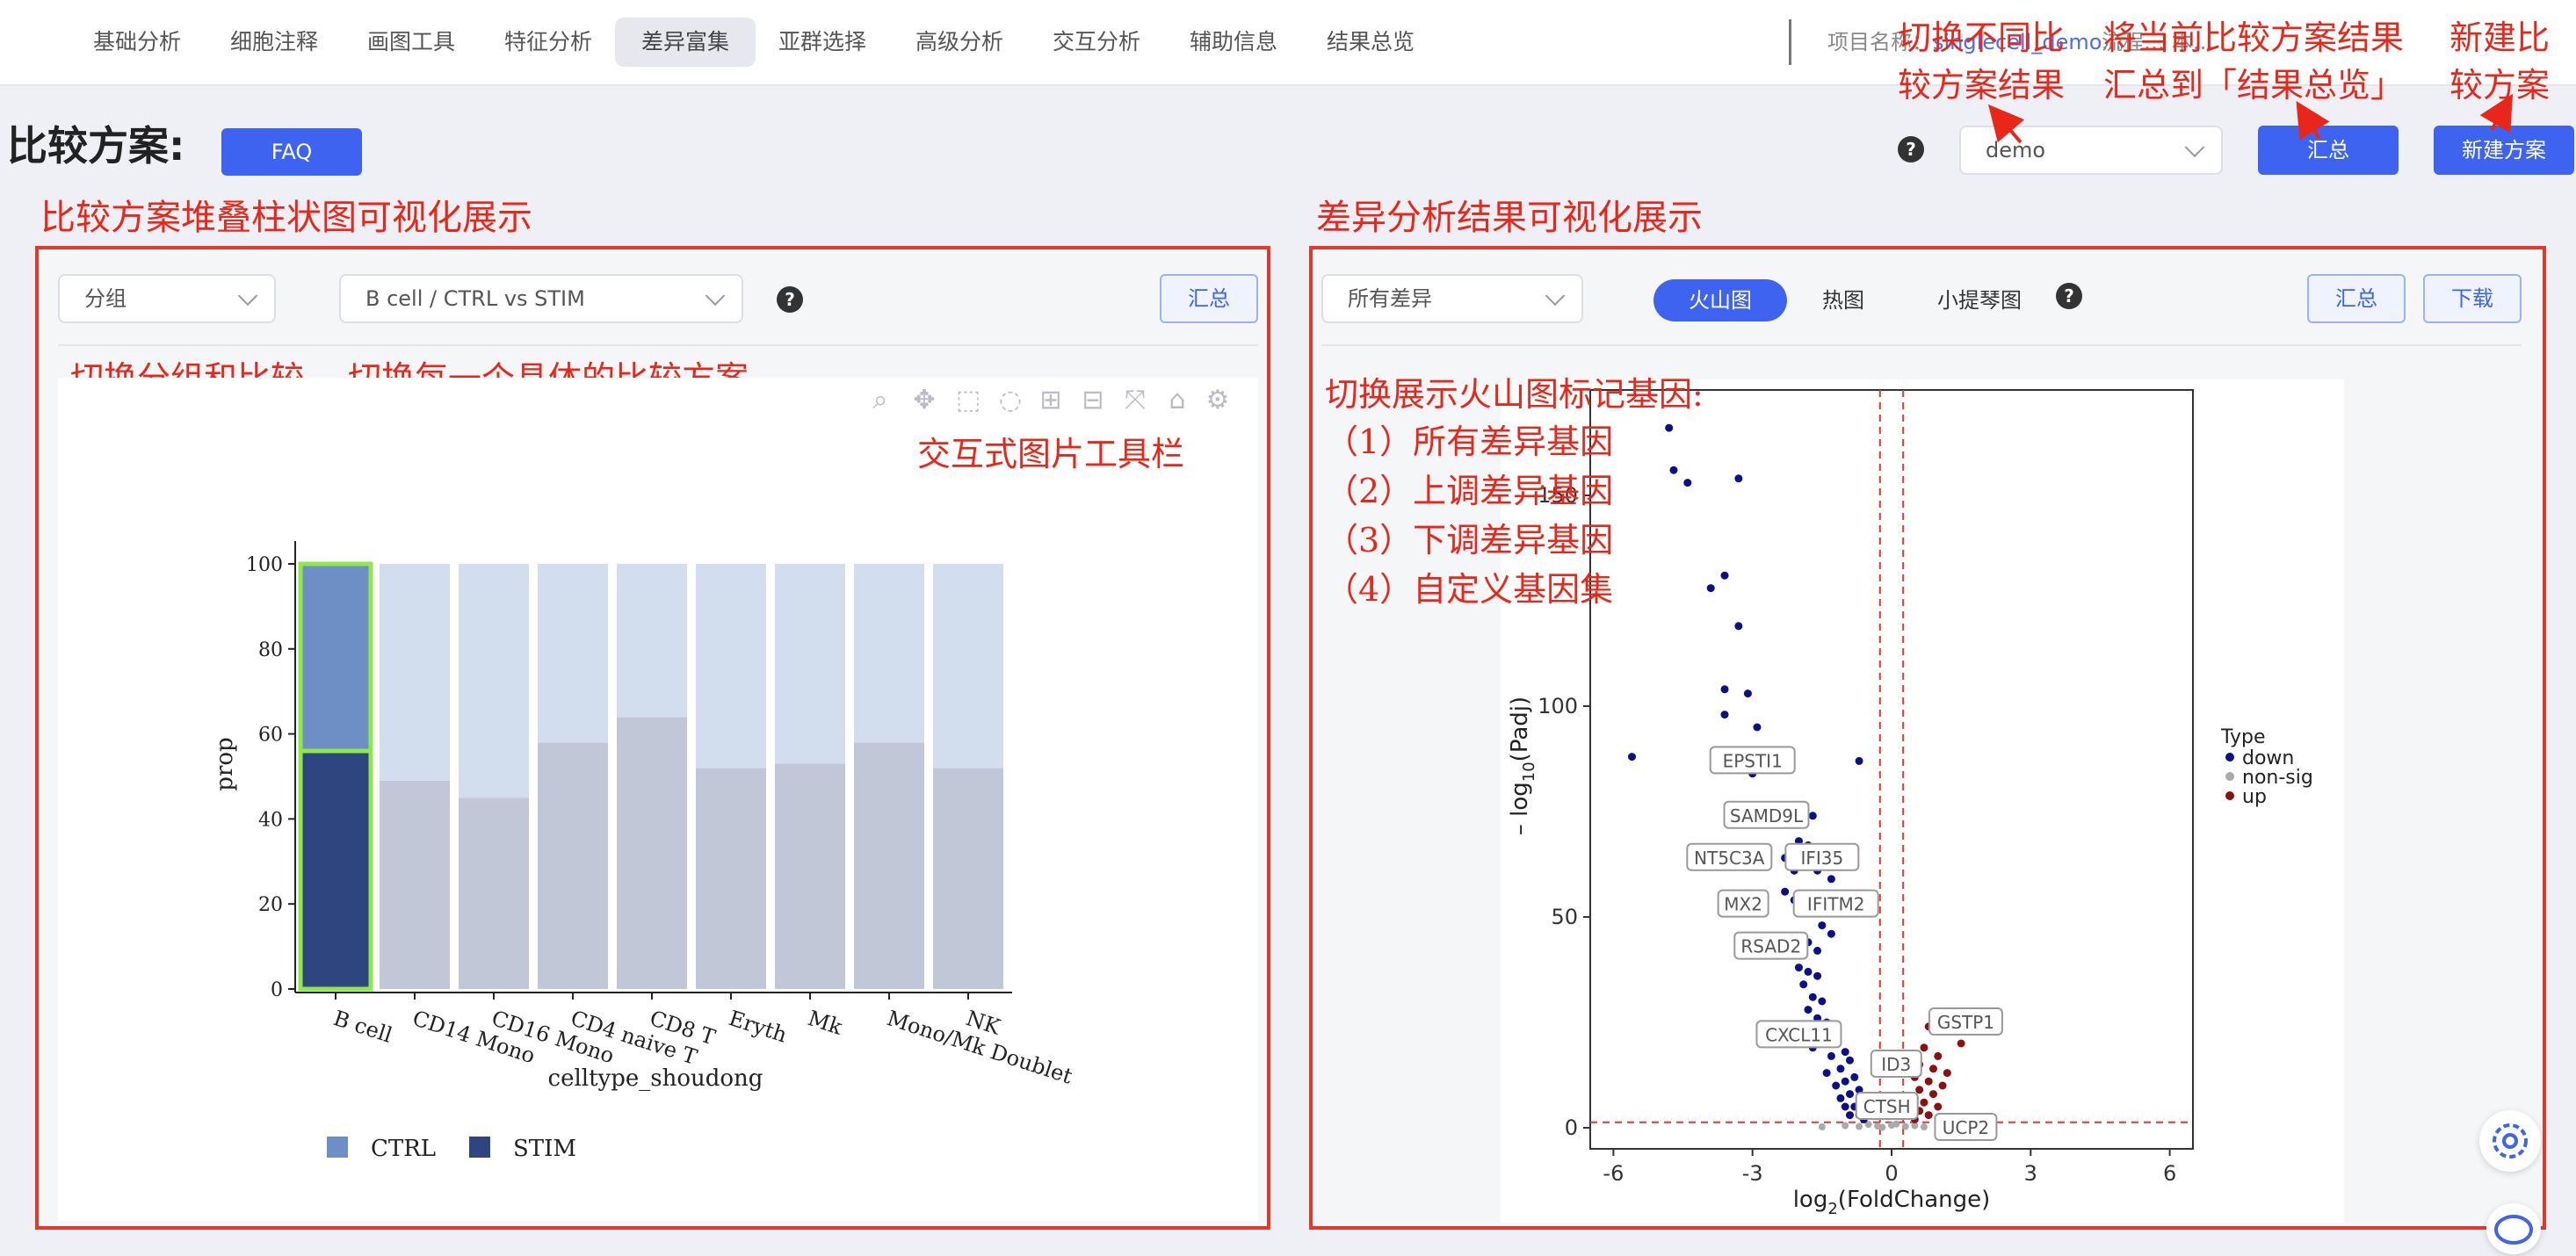 The width and height of the screenshot is (2576, 1256). Describe the element at coordinates (1896, 1064) in the screenshot. I see `gene-label: ID3` at that location.